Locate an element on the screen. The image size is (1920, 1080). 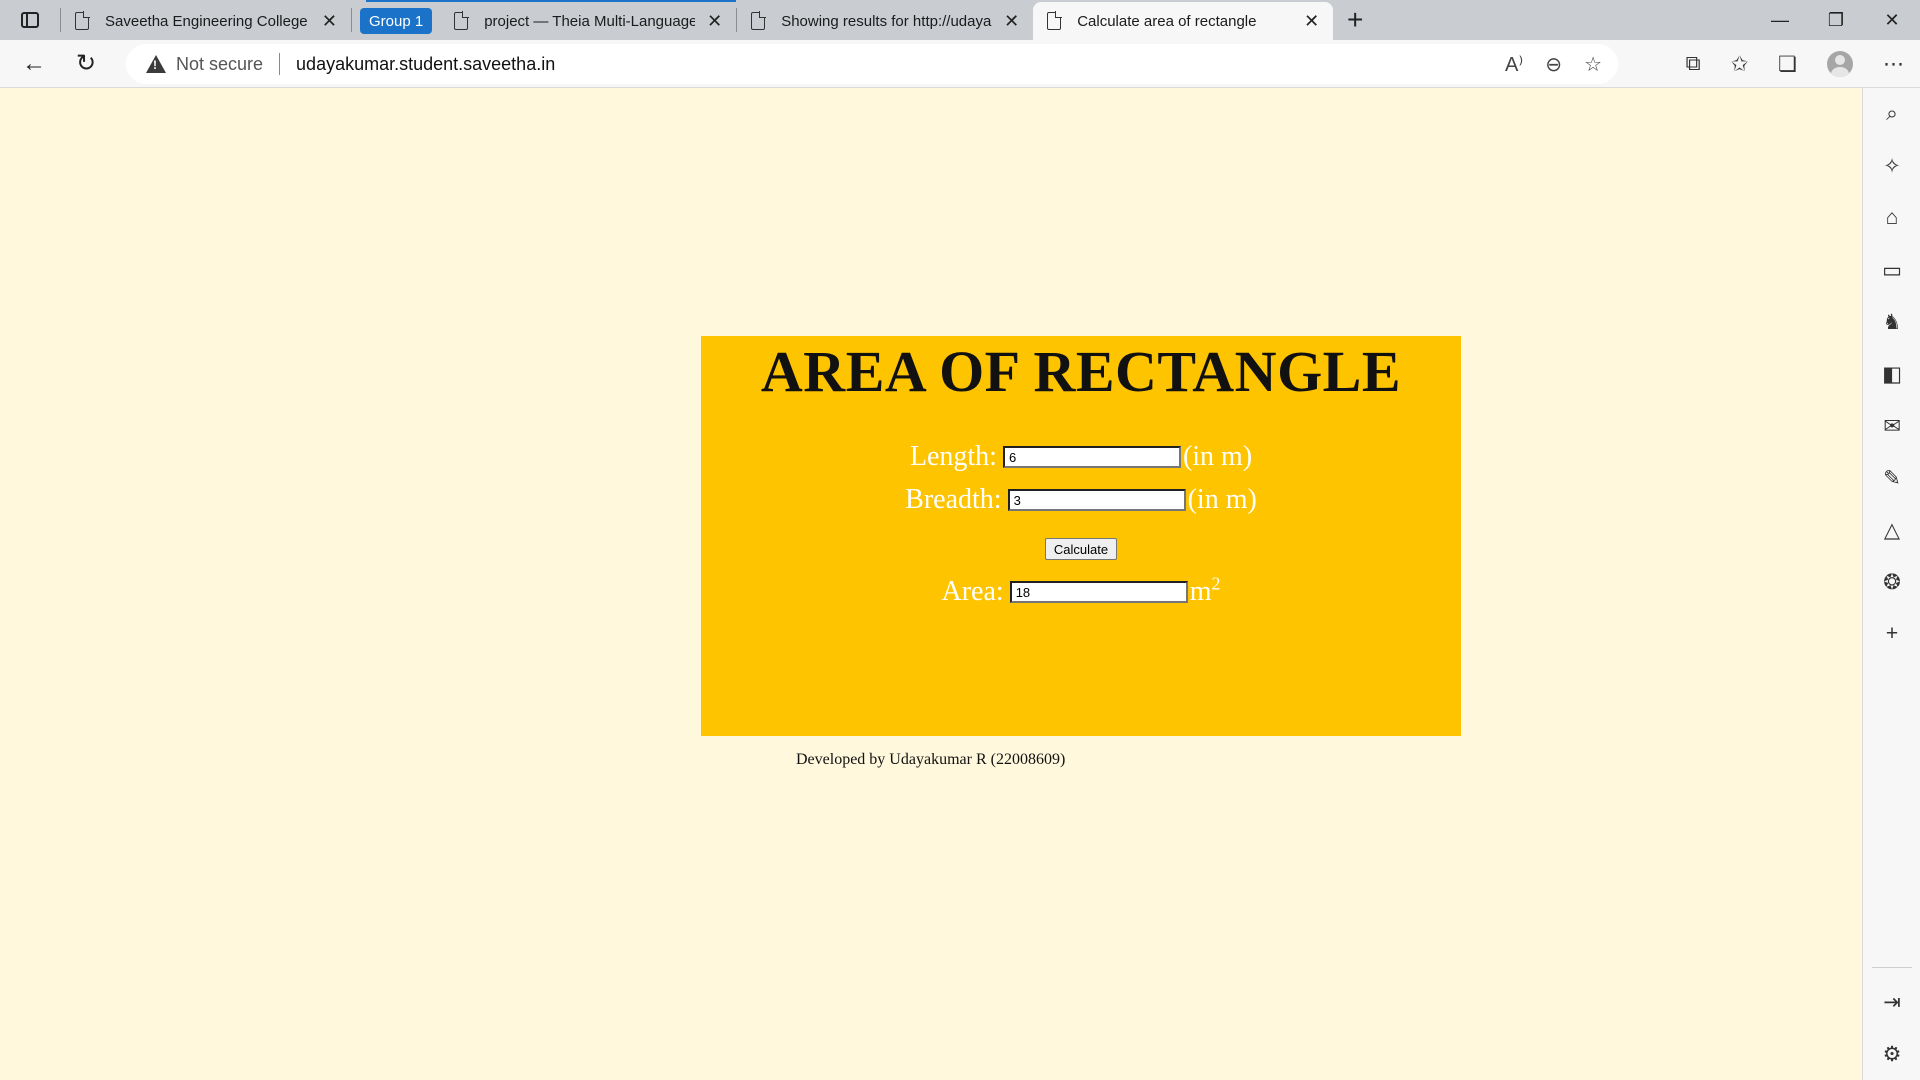
button-row: Calculate is located at coordinates (1081, 549).